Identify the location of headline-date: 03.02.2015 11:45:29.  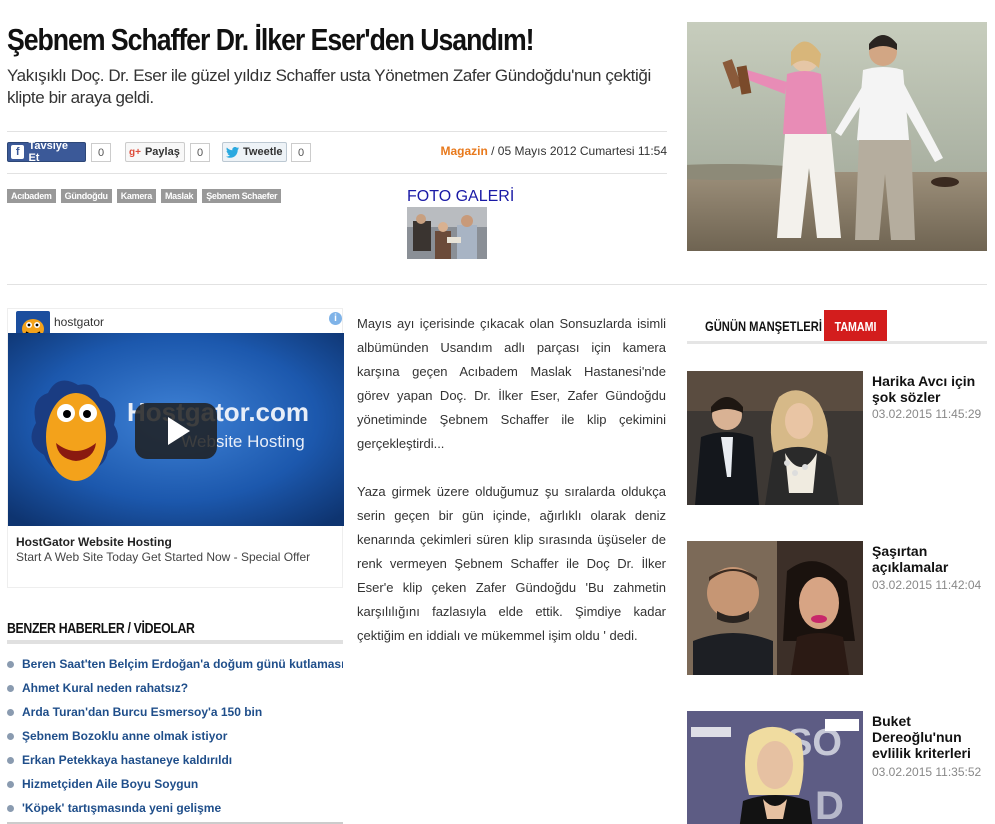
(927, 414).